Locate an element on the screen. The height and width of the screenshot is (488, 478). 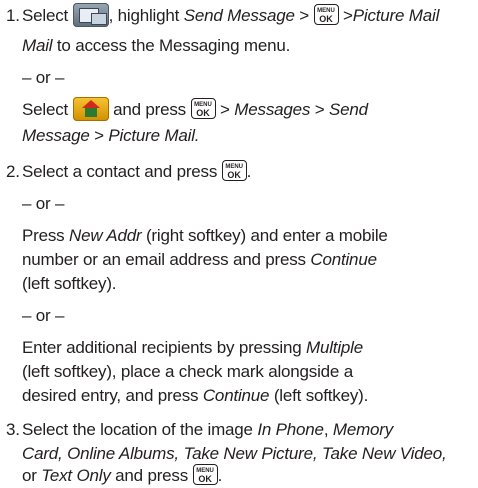
text: Press is located at coordinates (43, 235).